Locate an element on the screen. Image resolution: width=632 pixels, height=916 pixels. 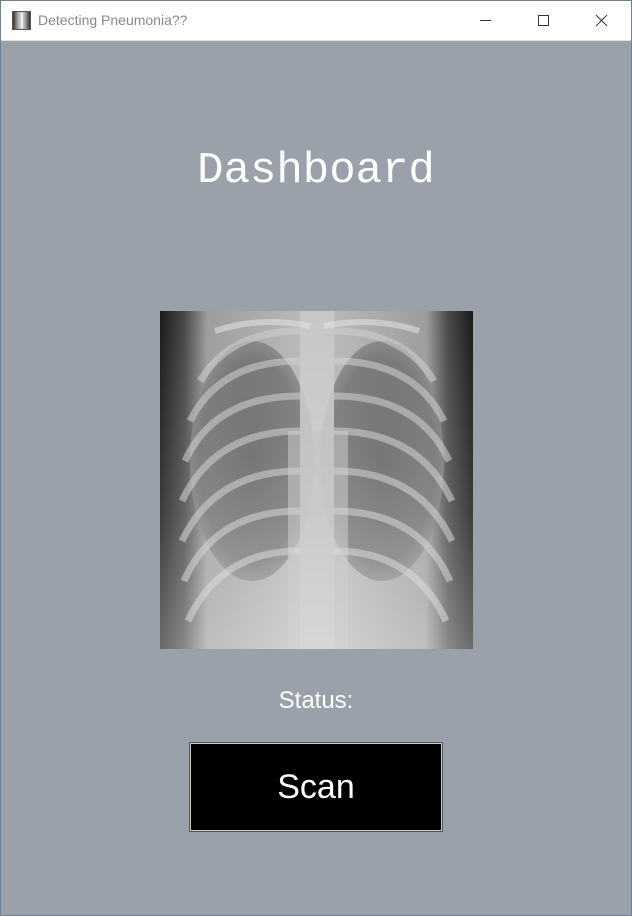
maximize-button is located at coordinates (543, 20).